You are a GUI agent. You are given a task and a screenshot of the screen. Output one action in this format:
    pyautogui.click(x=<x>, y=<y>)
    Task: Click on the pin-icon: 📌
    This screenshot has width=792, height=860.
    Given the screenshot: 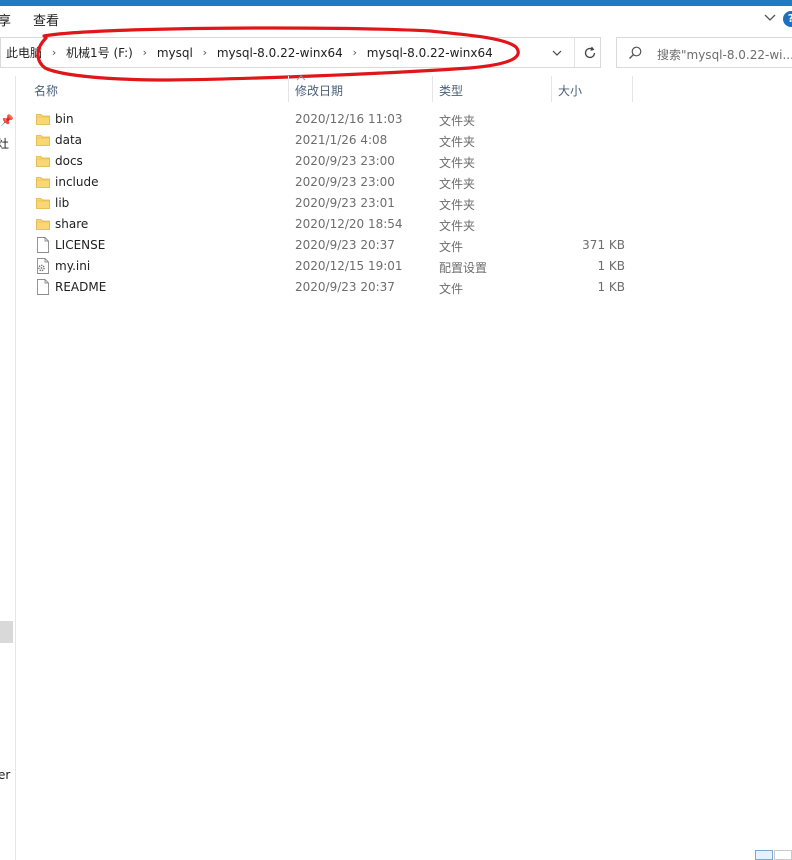 What is the action you would take?
    pyautogui.click(x=7, y=120)
    